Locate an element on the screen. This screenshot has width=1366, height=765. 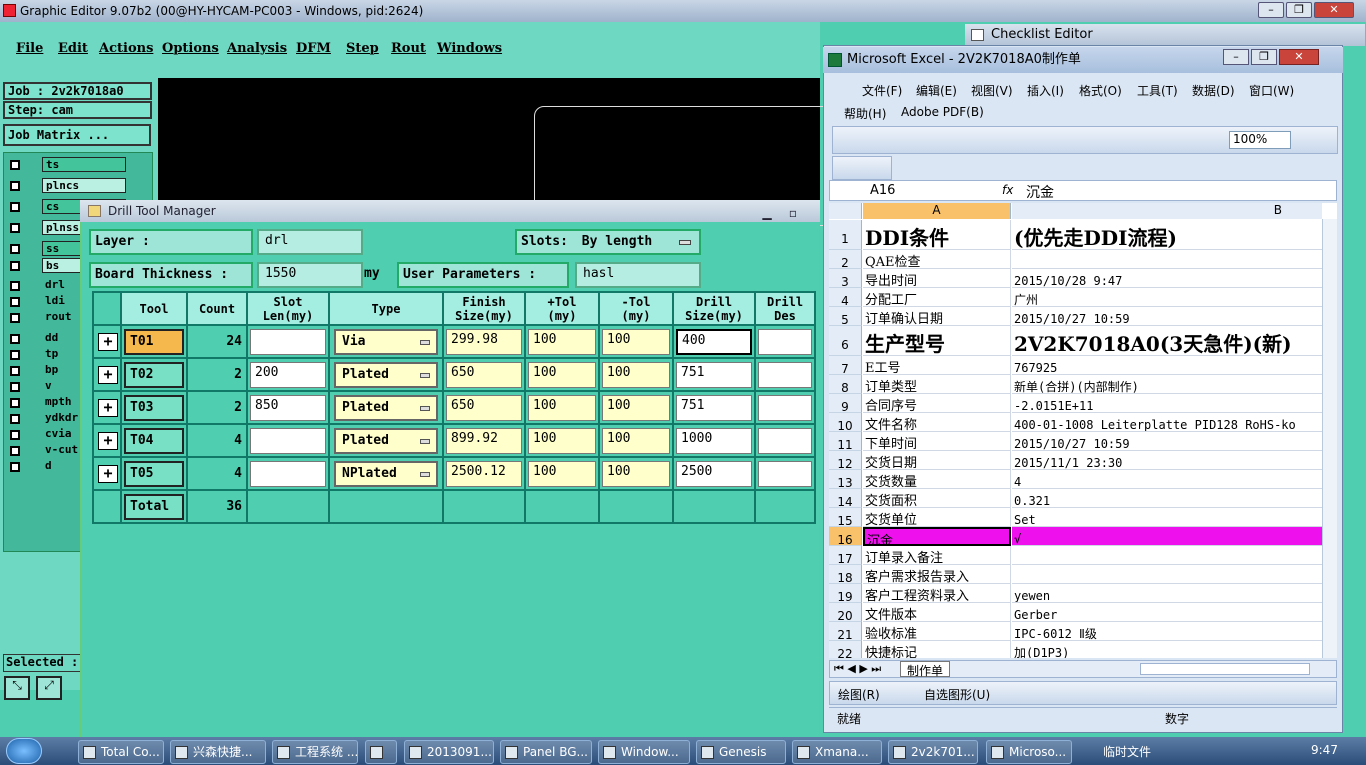
tool-icon-1: ⤡ is located at coordinates (17, 688).